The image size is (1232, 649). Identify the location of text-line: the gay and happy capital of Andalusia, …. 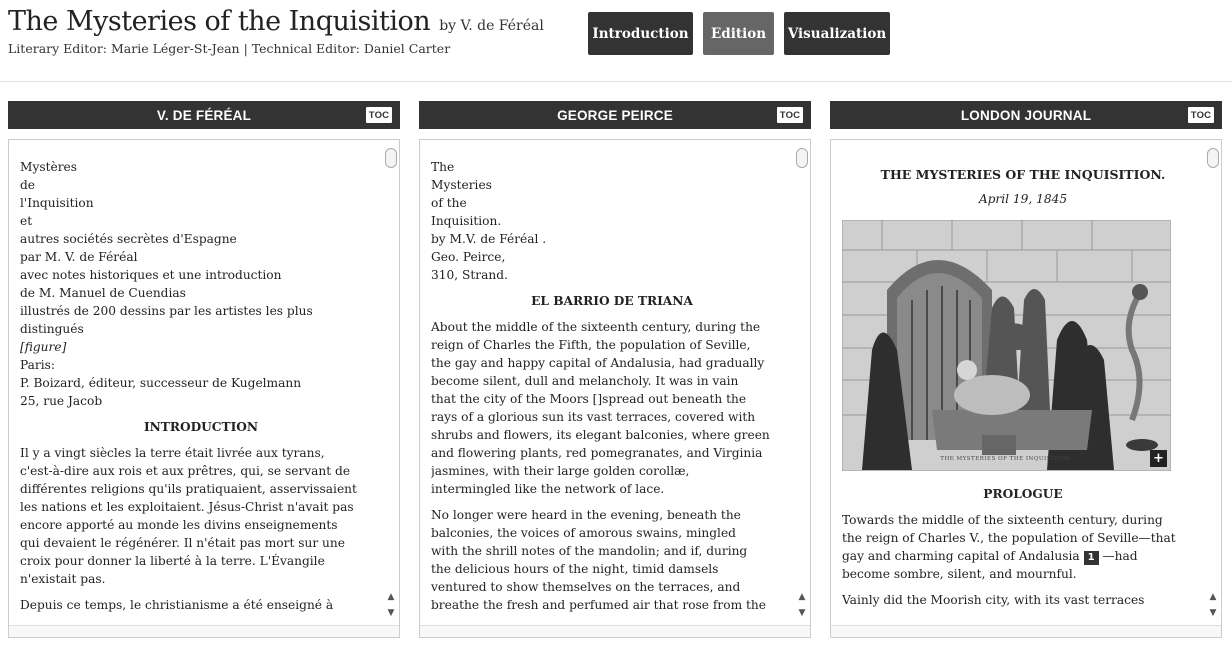
(598, 363).